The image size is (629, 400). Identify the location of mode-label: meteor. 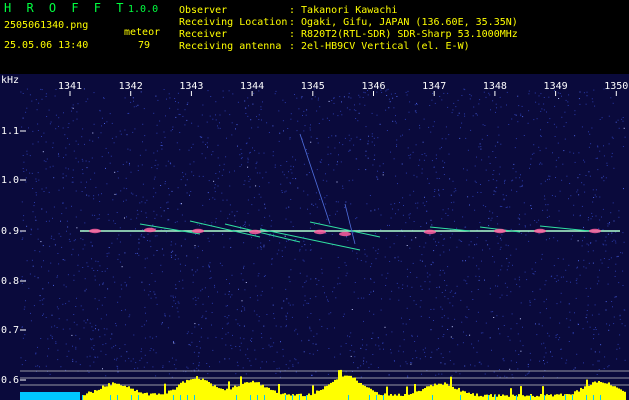
(142, 32).